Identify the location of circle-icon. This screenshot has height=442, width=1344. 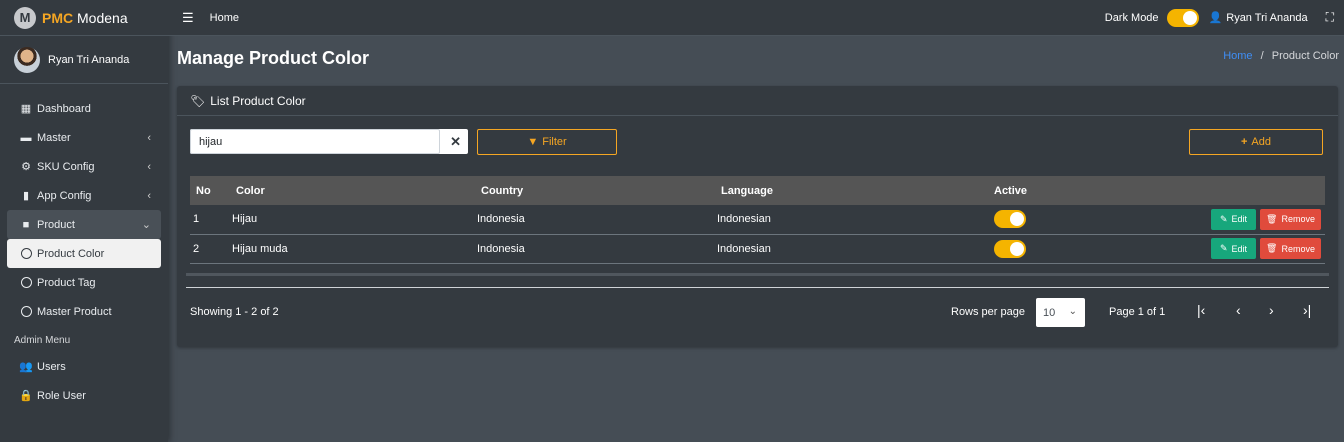
(26, 311).